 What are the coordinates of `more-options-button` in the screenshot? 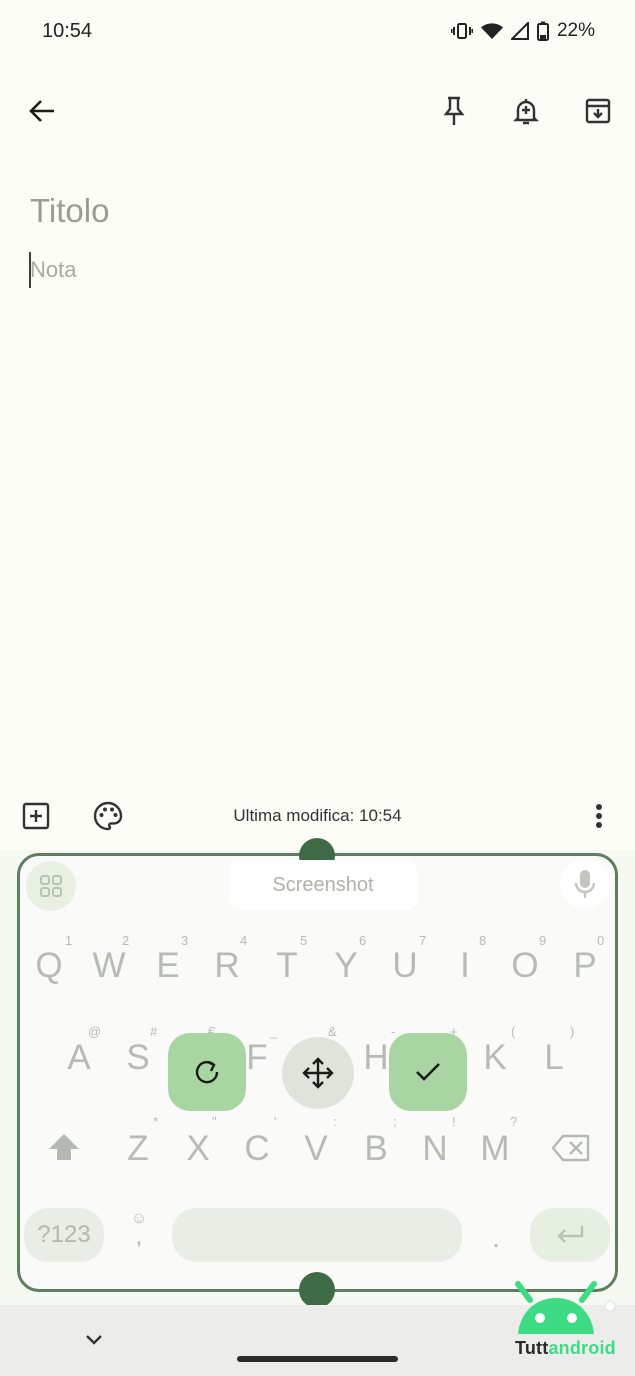 It's located at (599, 816).